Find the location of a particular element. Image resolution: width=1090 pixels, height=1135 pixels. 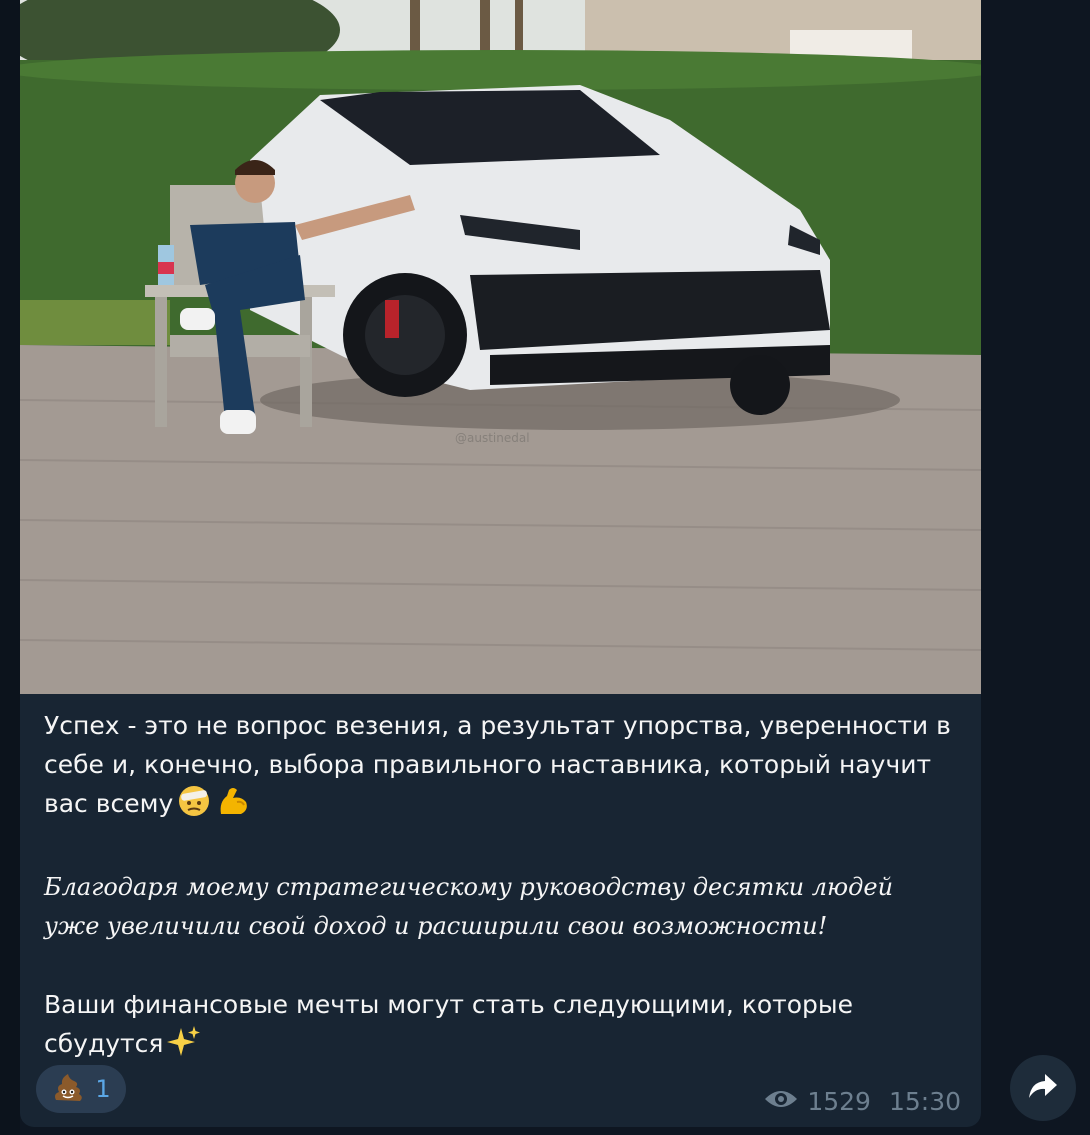

forward-button is located at coordinates (1043, 1088).